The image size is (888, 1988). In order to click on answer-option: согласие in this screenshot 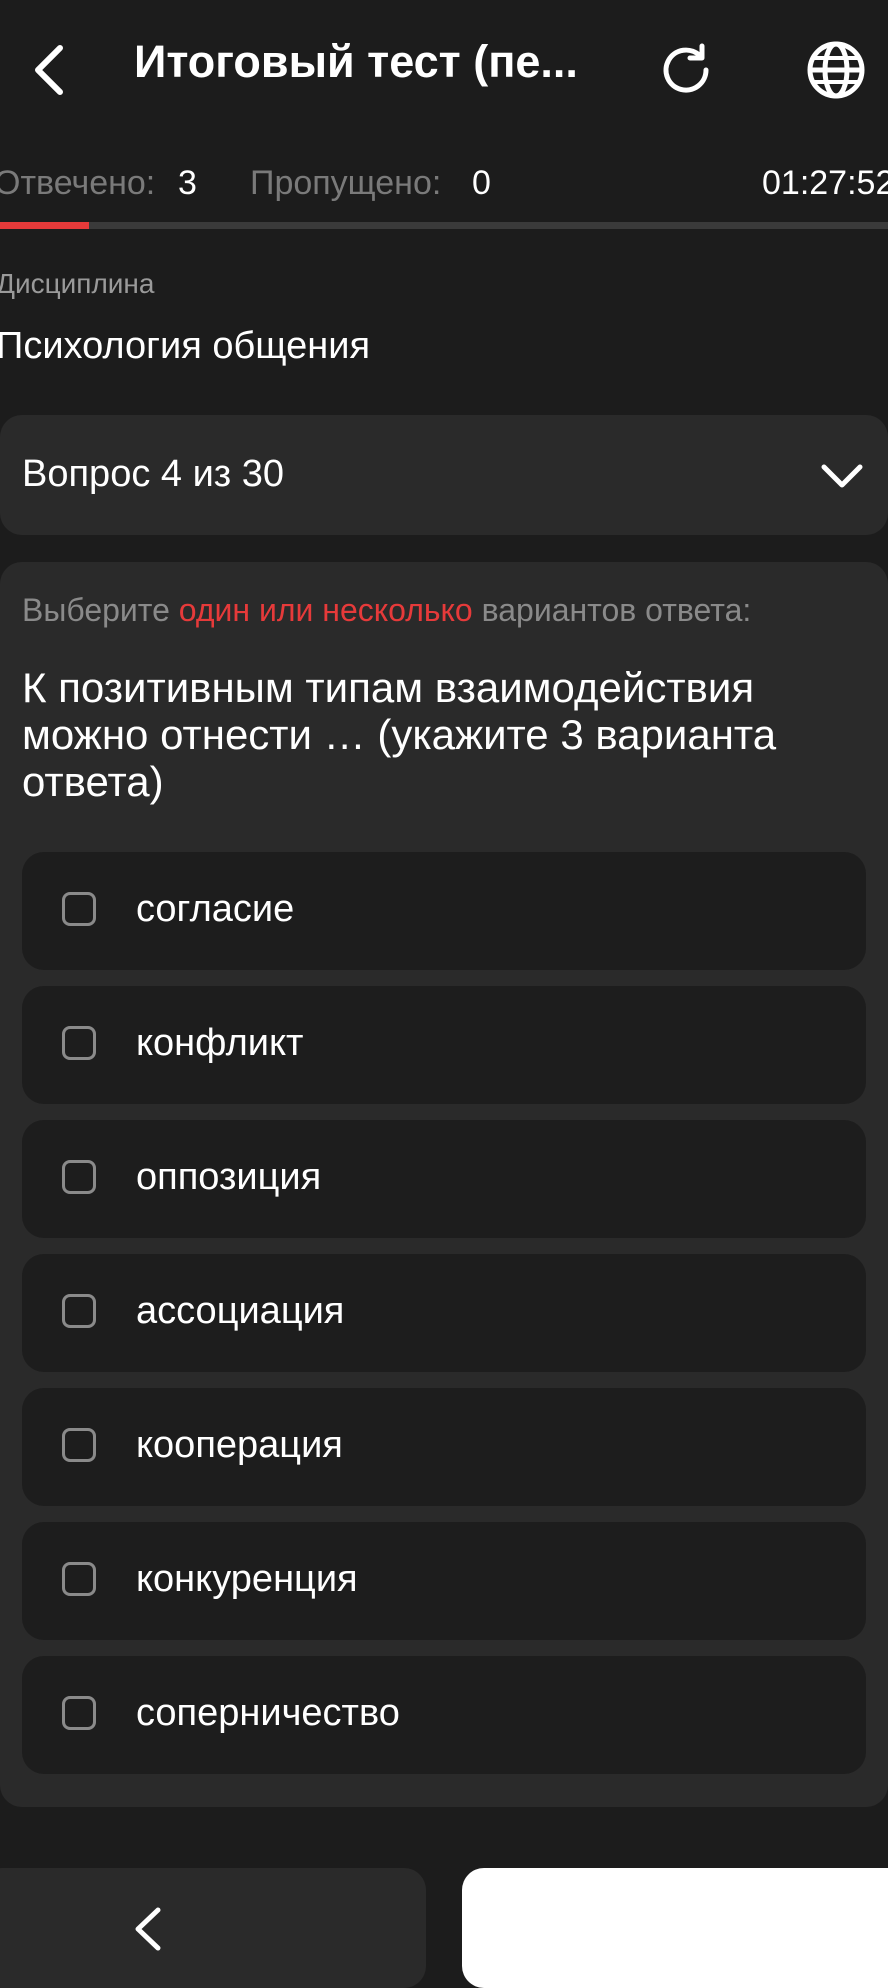, I will do `click(444, 911)`.